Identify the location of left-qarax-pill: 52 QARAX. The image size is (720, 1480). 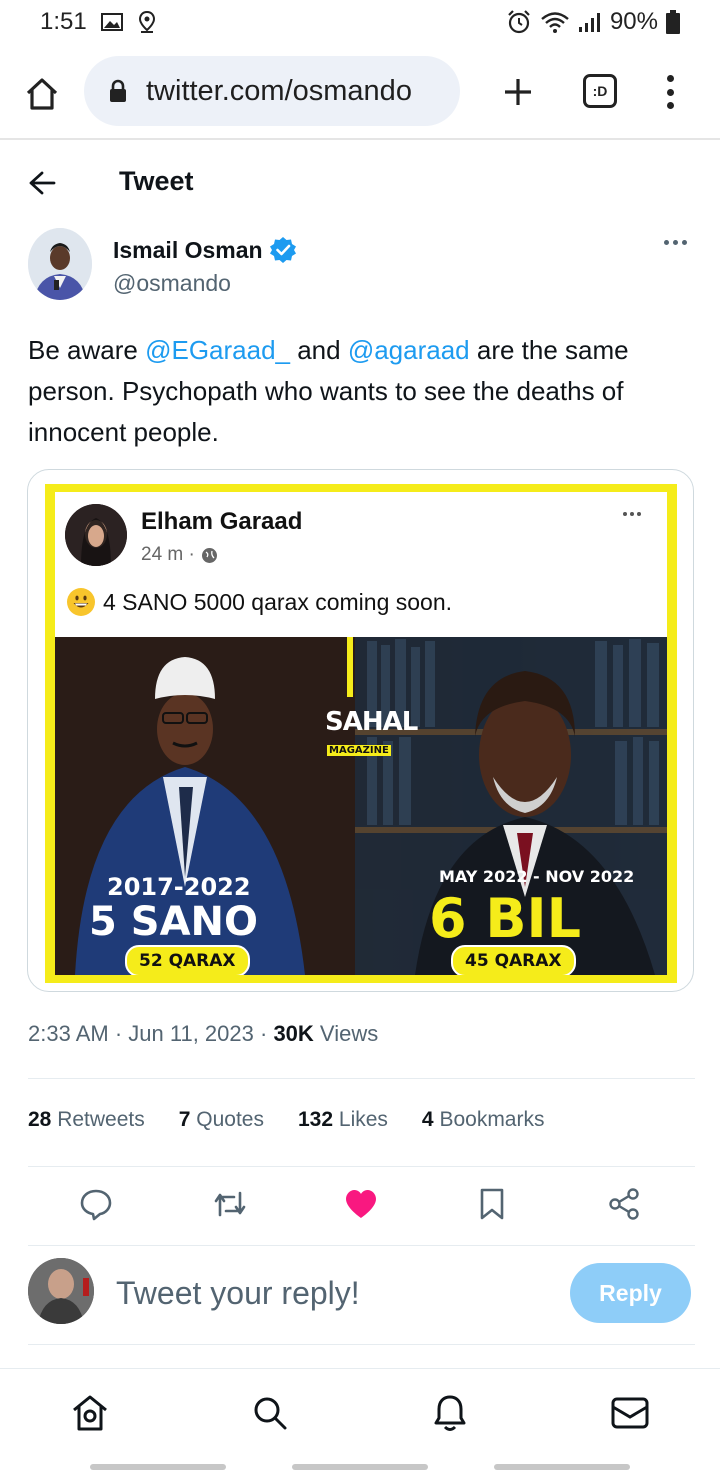
(187, 960).